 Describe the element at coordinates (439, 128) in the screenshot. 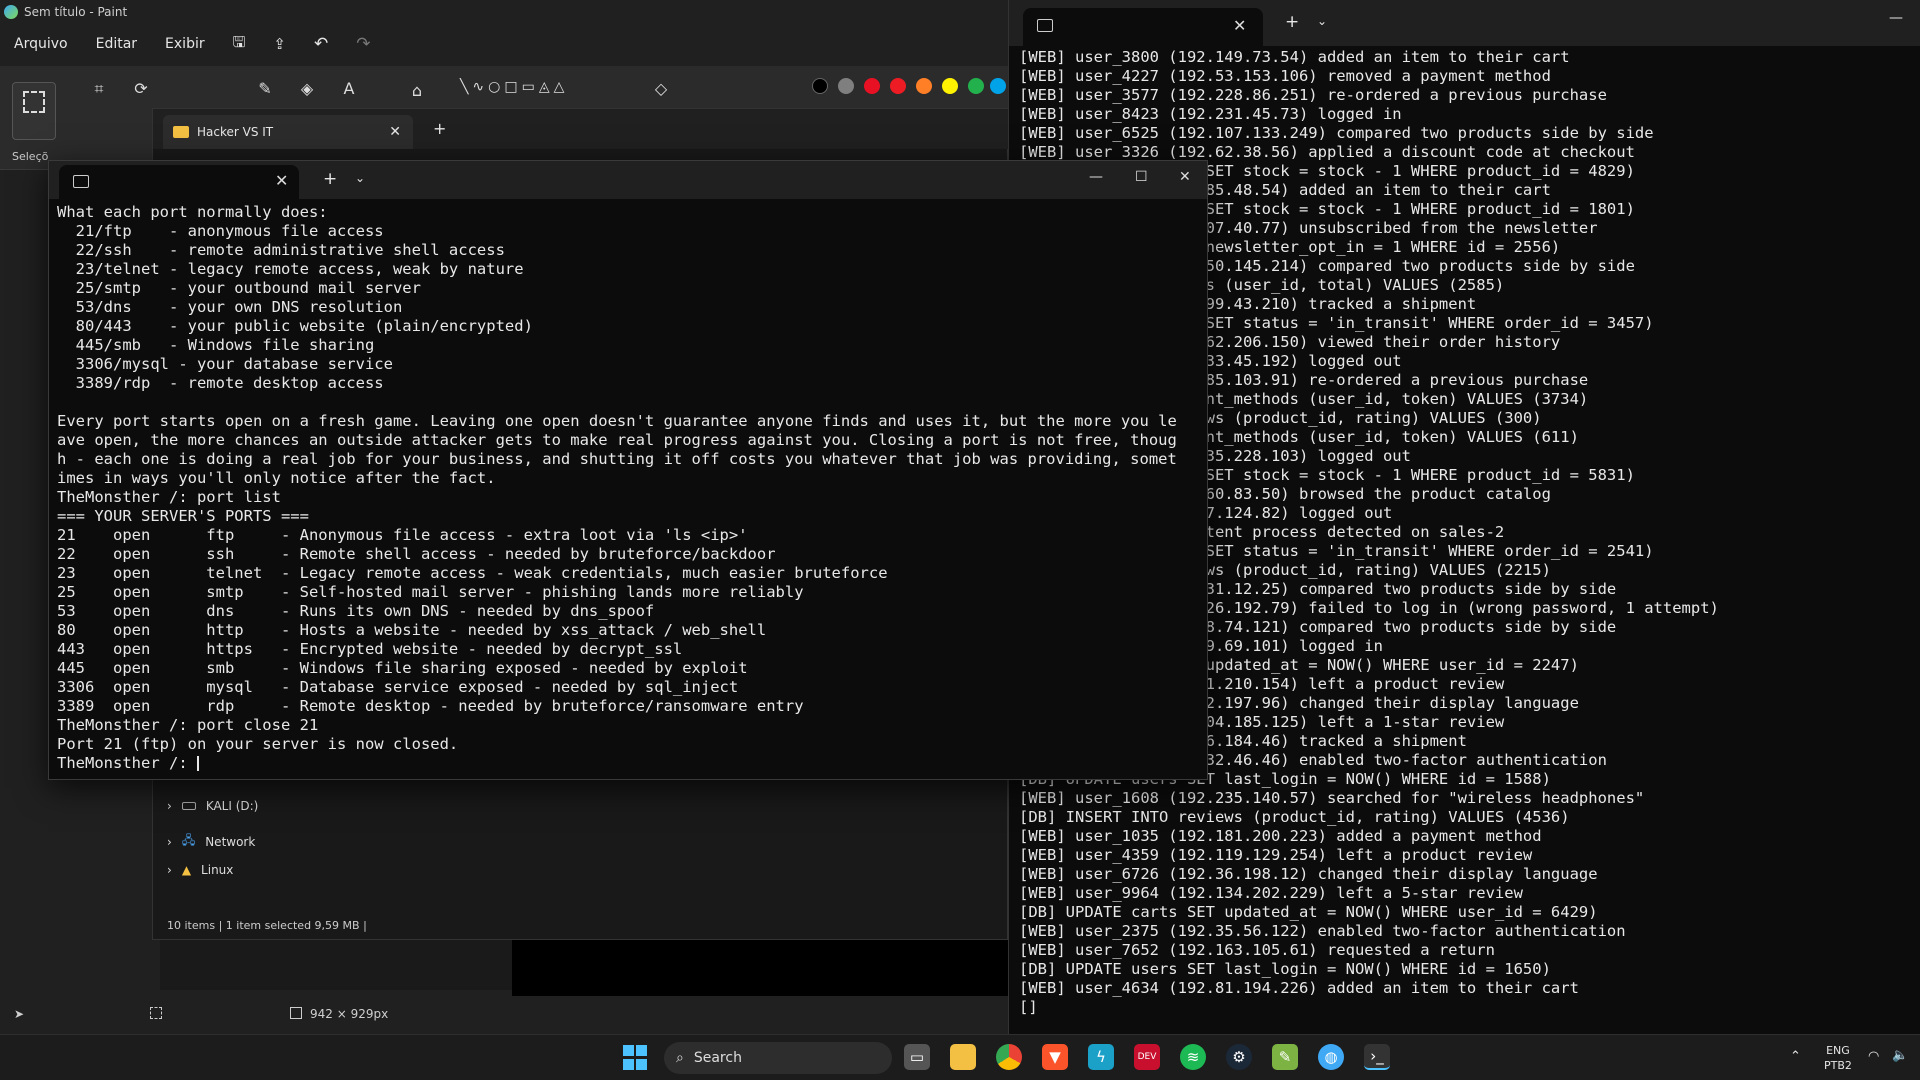

I see `explorer-new-tab-icon: +` at that location.